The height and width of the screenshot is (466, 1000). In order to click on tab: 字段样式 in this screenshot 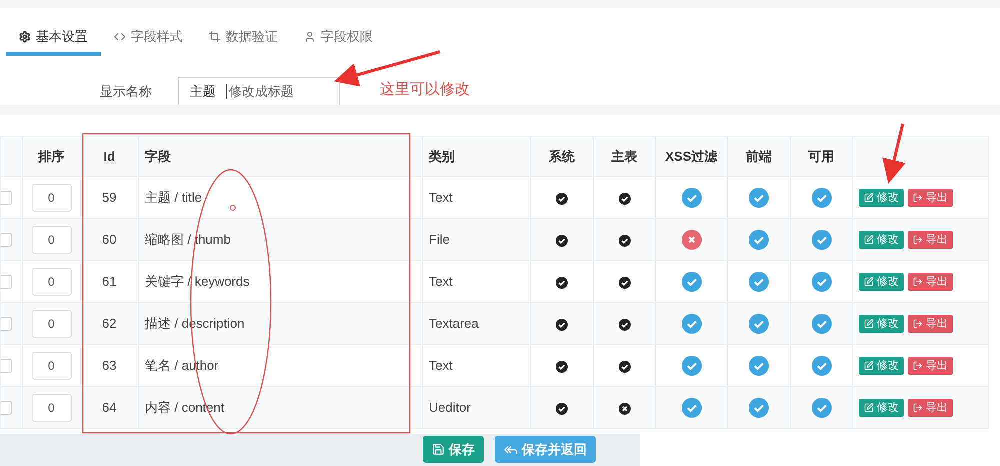, I will do `click(148, 39)`.